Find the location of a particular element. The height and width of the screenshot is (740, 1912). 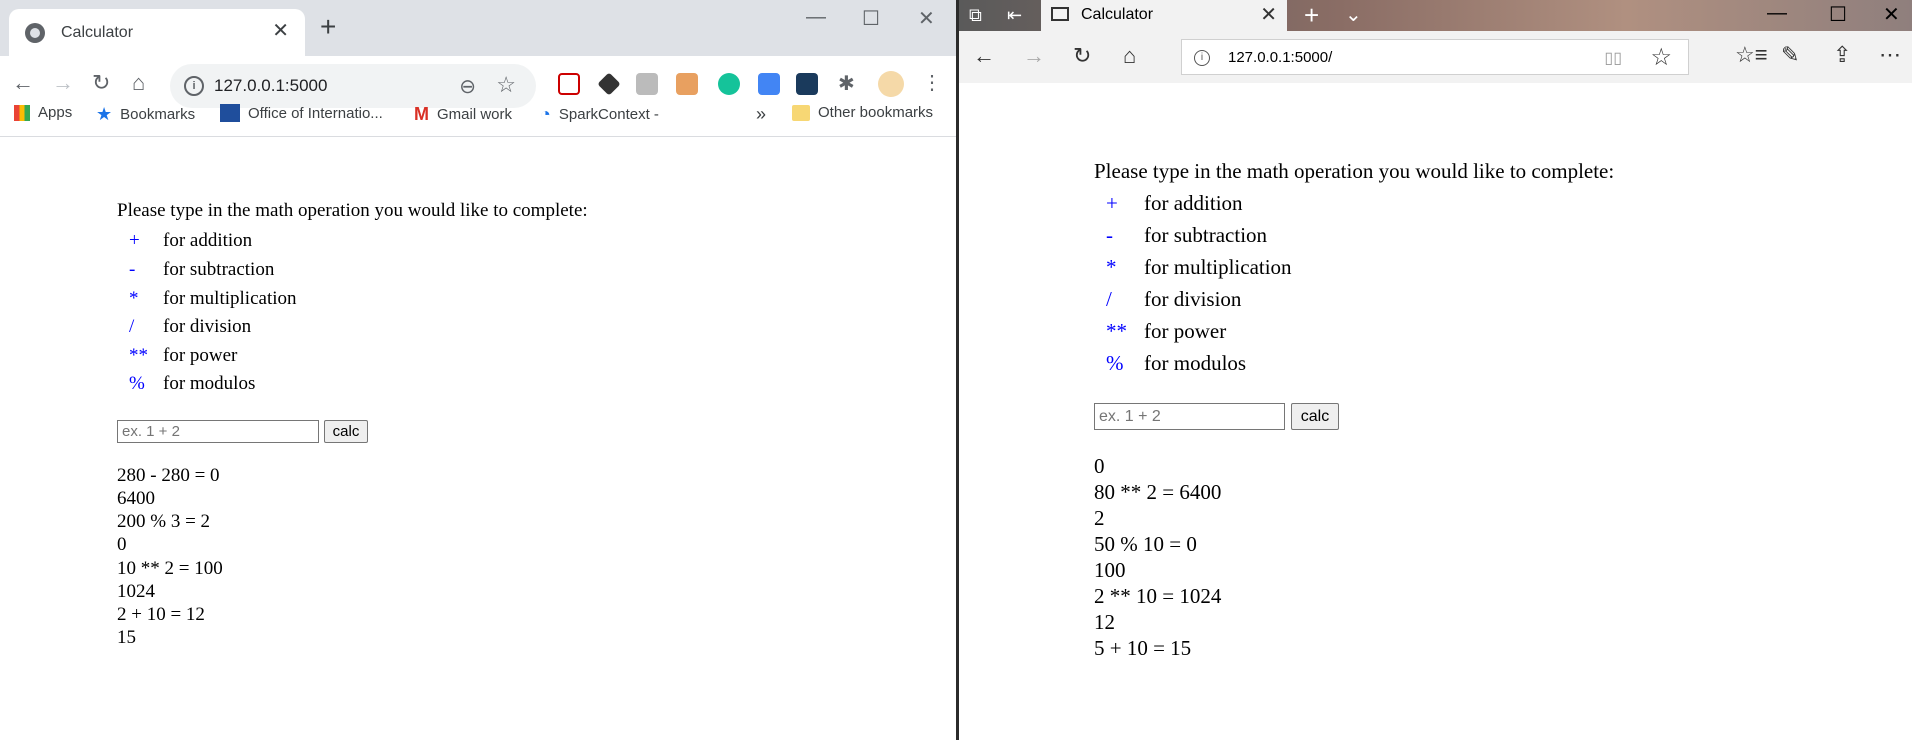

grammarly-icon is located at coordinates (729, 84).